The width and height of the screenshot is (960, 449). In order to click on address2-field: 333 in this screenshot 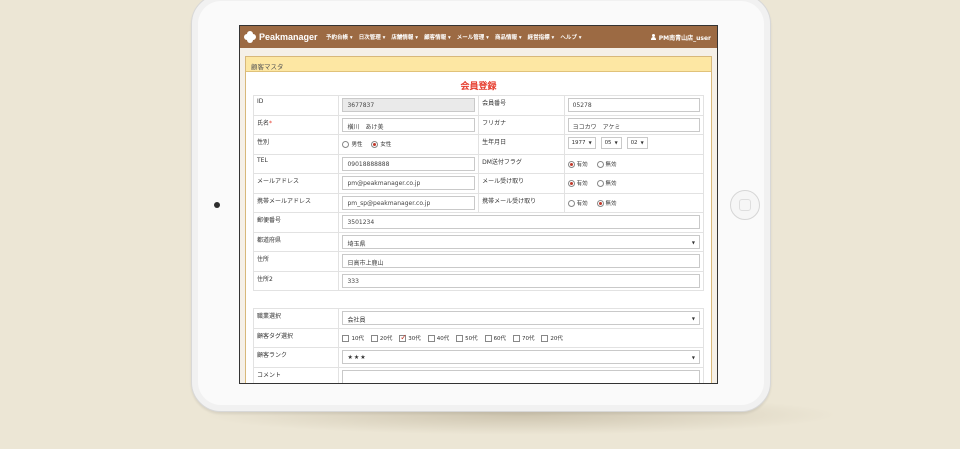, I will do `click(521, 280)`.